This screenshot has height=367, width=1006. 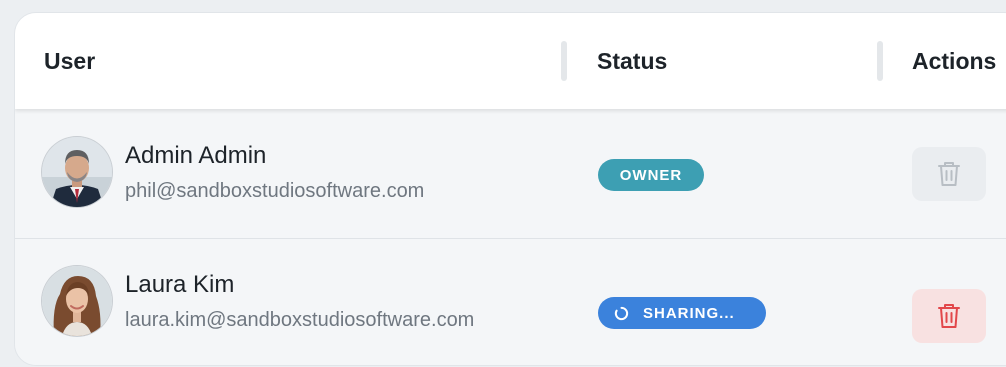 I want to click on column-header-actions: Actions, so click(x=954, y=61).